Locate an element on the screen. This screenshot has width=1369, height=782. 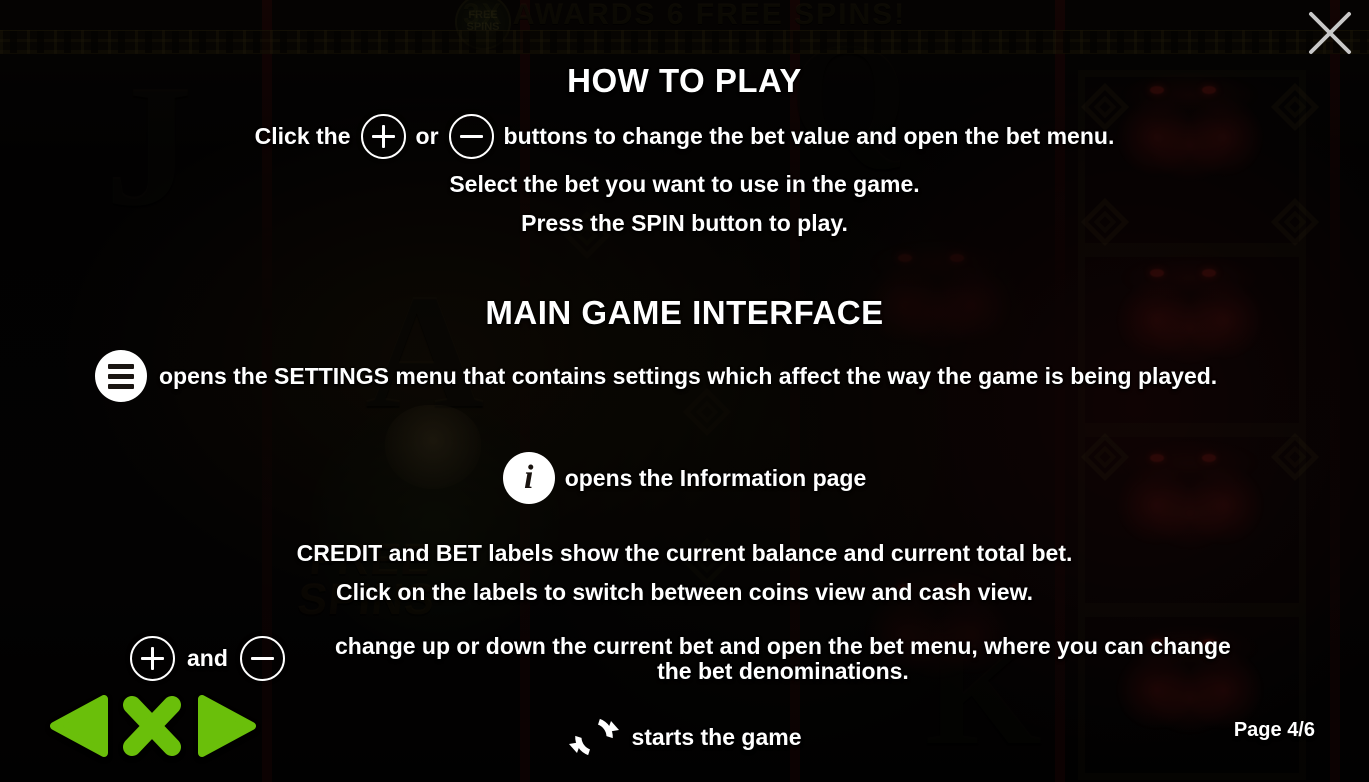
spin-description: starts the game is located at coordinates (716, 736).